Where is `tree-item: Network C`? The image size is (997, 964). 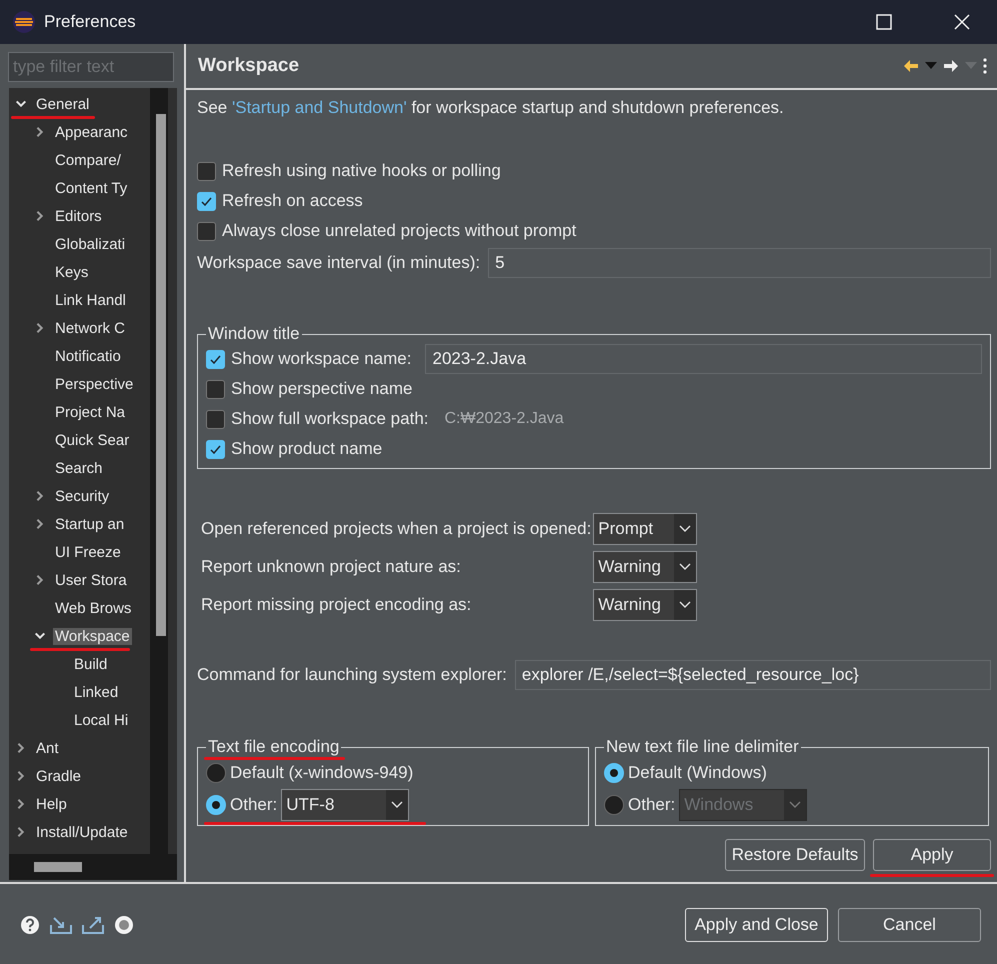 tree-item: Network C is located at coordinates (90, 328).